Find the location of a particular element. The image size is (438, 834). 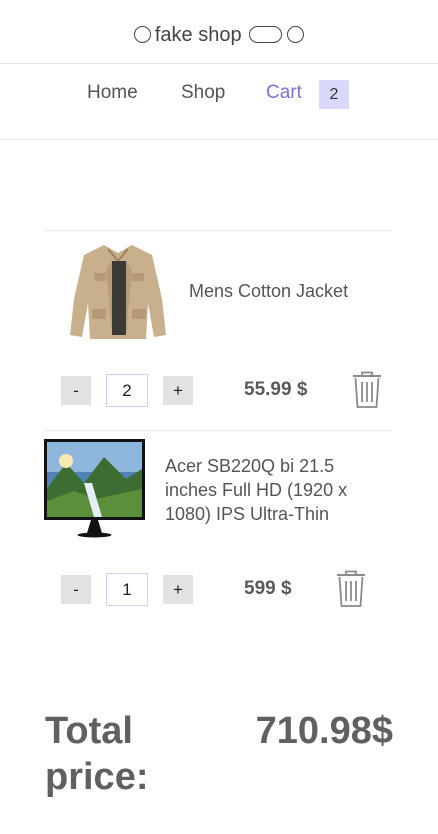

main-nav: Home Shop Cart 2 is located at coordinates (219, 102).